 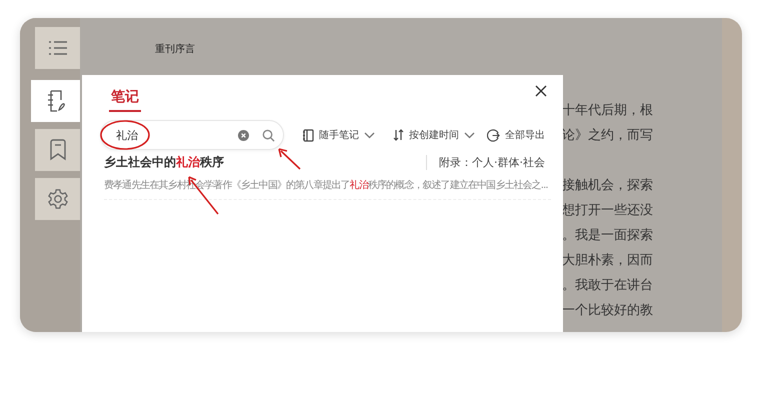 I want to click on body-text-line: 。我敢于在讲台, so click(x=607, y=286).